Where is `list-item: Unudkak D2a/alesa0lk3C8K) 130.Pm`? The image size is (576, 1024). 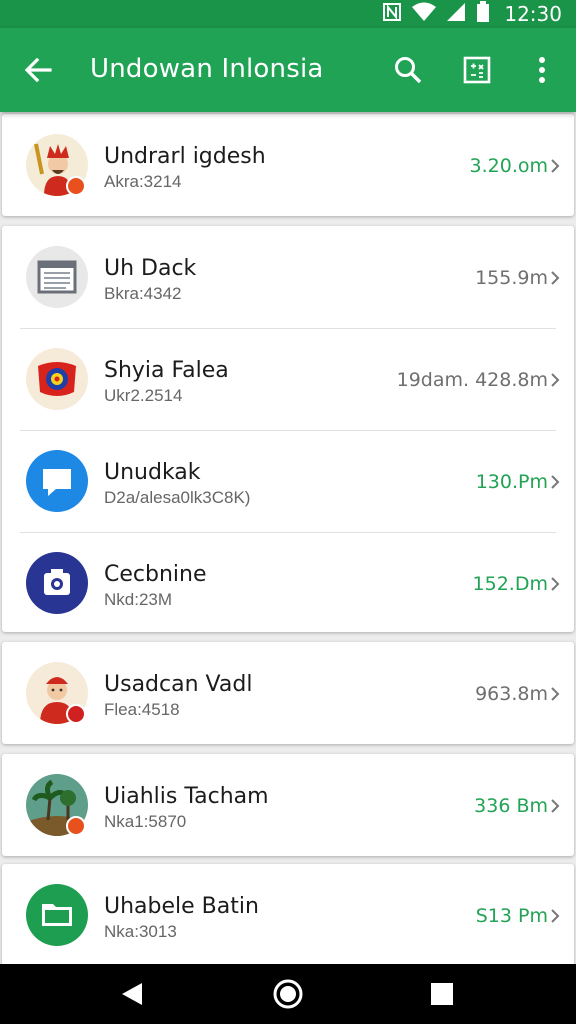
list-item: Unudkak D2a/alesa0lk3C8K) 130.Pm is located at coordinates (288, 481).